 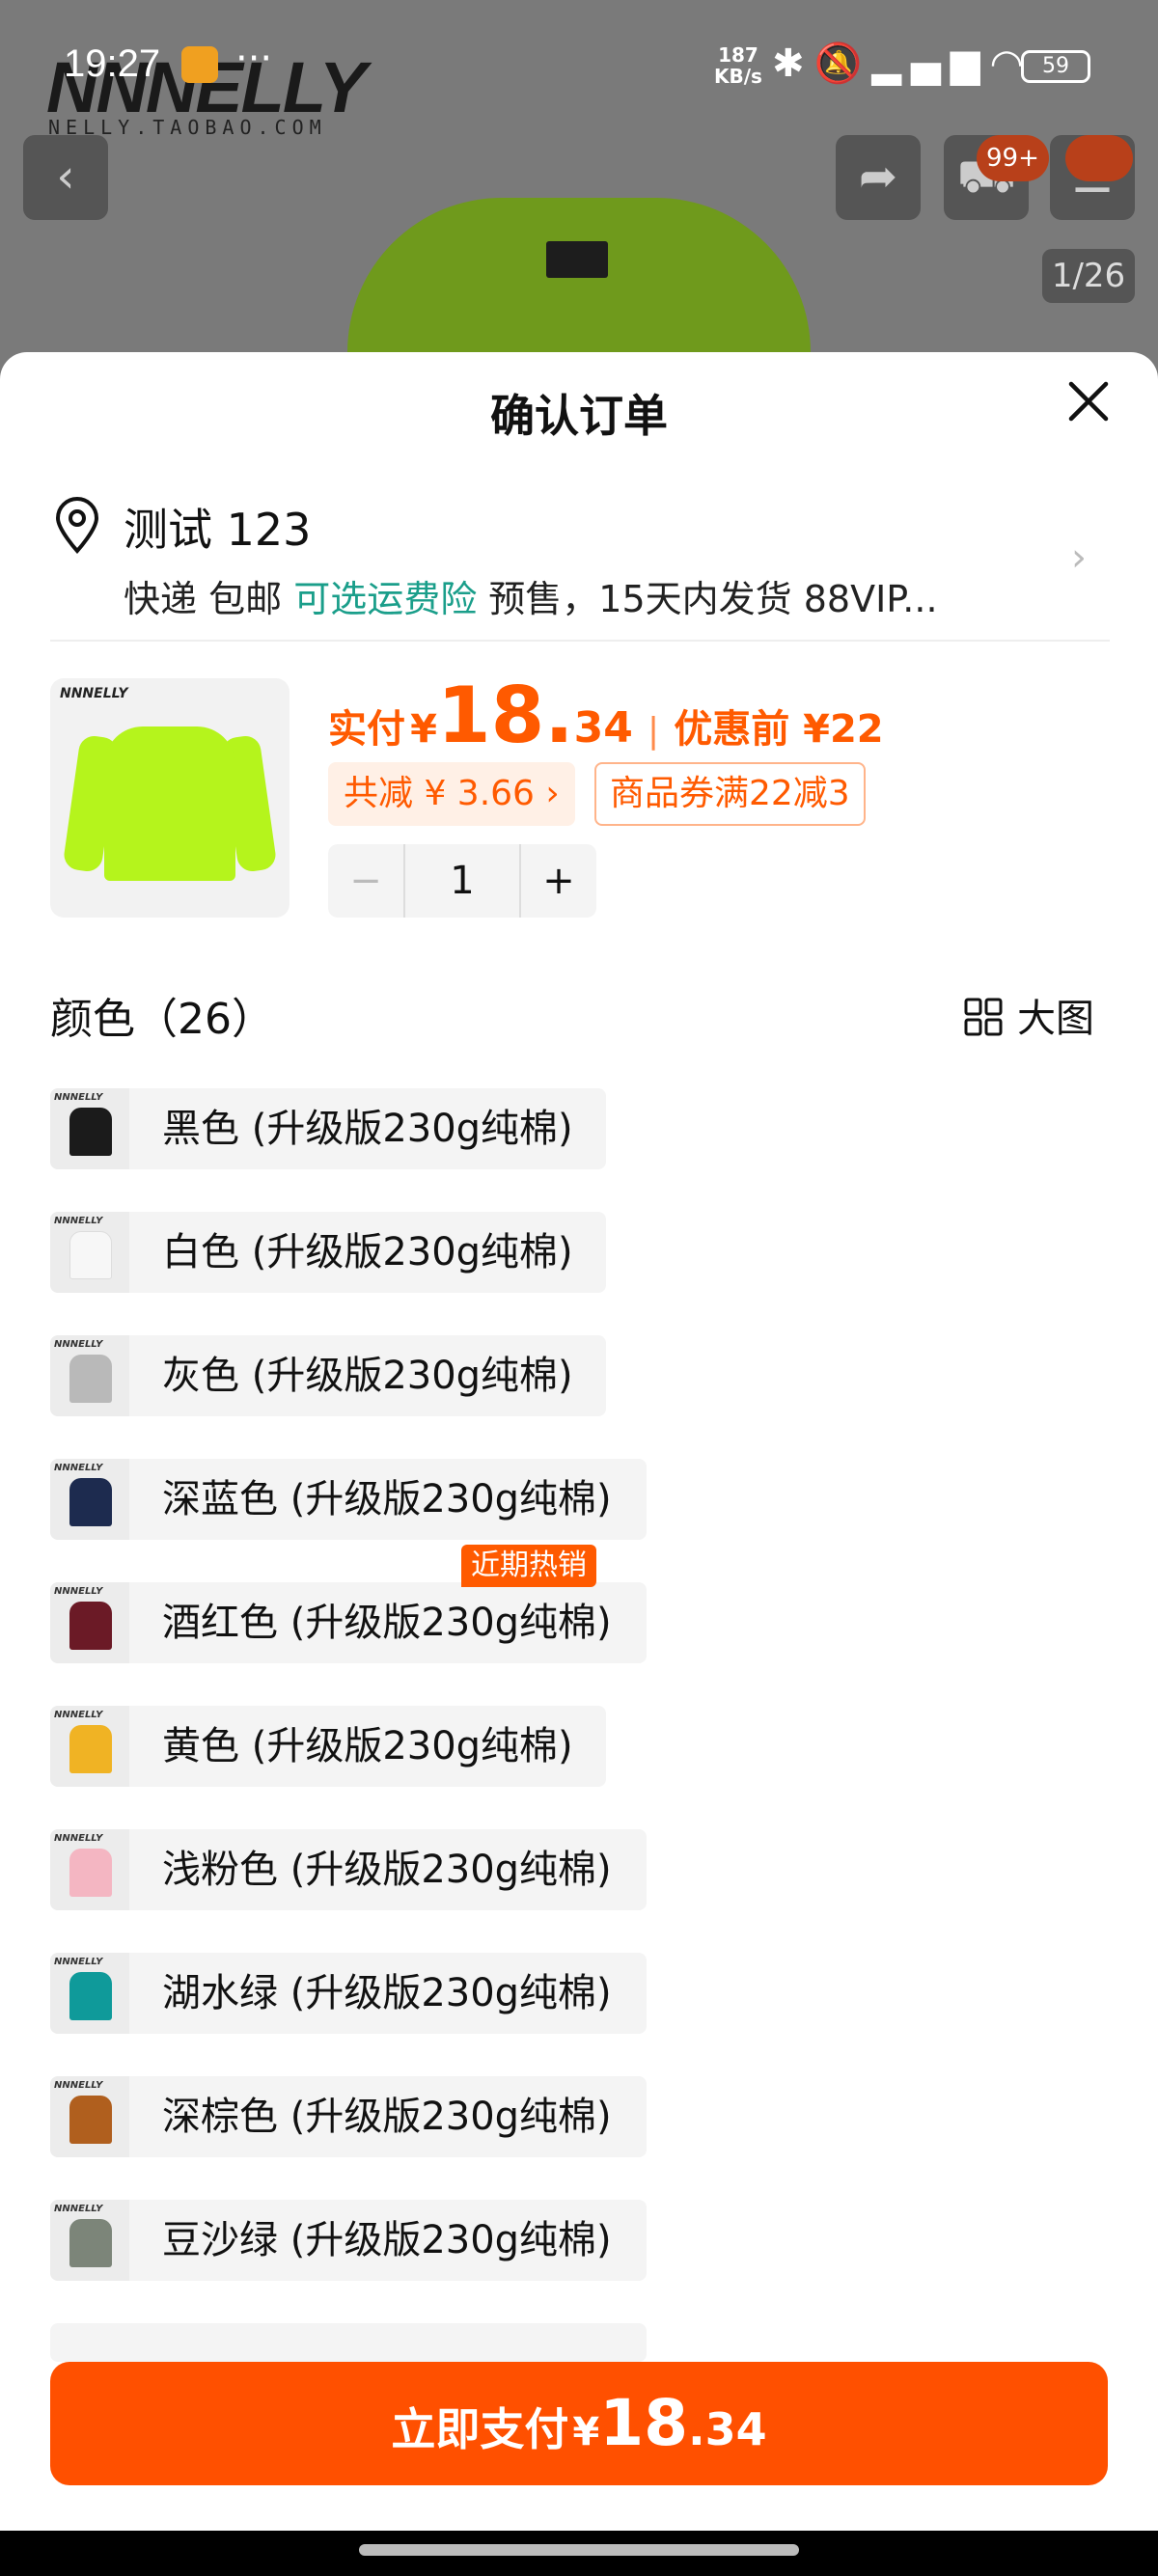 I want to click on battery-icon: 59, so click(x=1055, y=66).